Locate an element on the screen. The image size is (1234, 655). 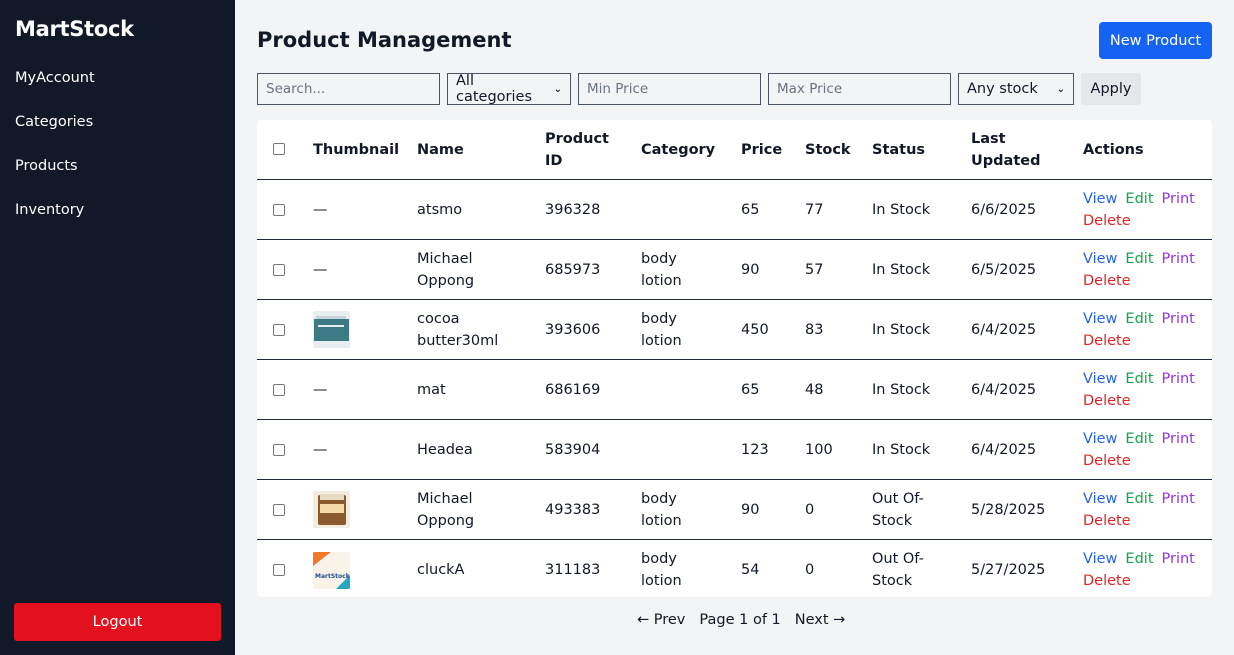
stock-select-value: Any stock is located at coordinates (1002, 89).